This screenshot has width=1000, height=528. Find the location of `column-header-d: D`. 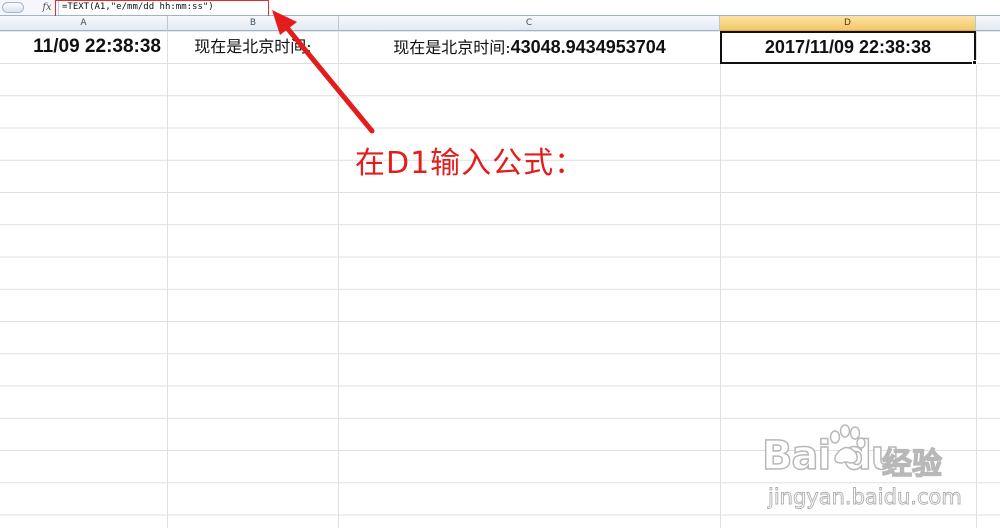

column-header-d: D is located at coordinates (848, 23).